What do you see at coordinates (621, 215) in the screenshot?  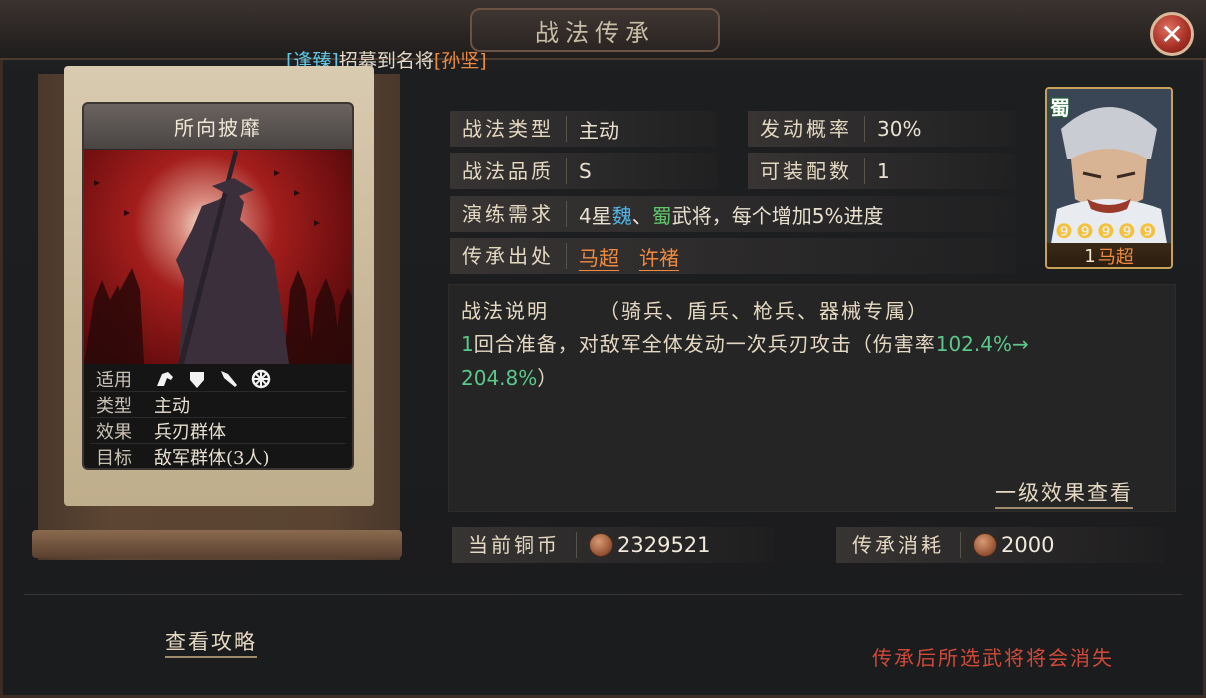 I see `train-wei: 魏` at bounding box center [621, 215].